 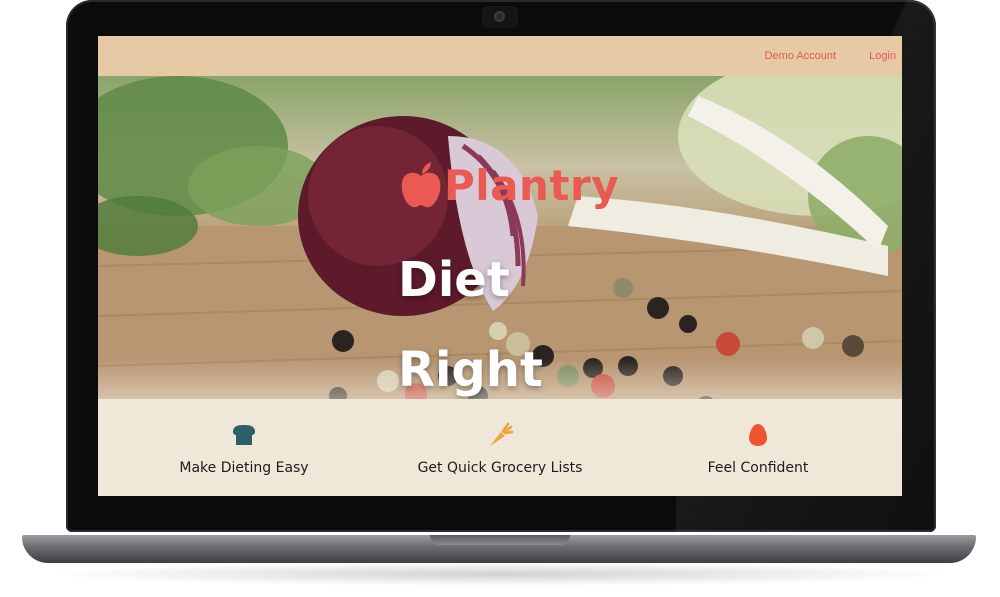 I want to click on bread-icon, so click(x=244, y=435).